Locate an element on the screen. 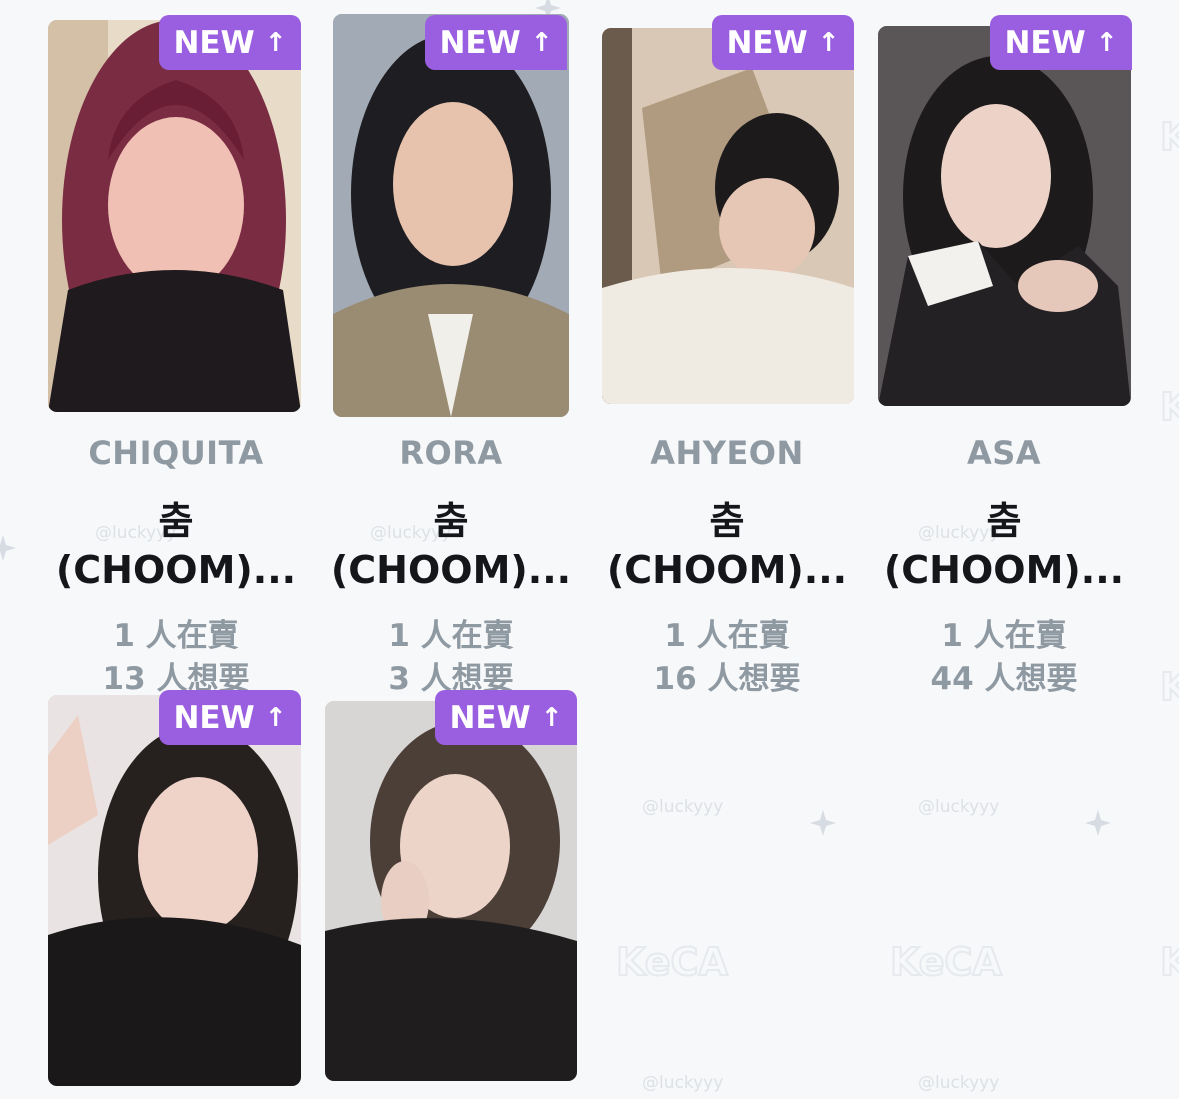 This screenshot has height=1099, width=1179. member-name: ASA is located at coordinates (1004, 453).